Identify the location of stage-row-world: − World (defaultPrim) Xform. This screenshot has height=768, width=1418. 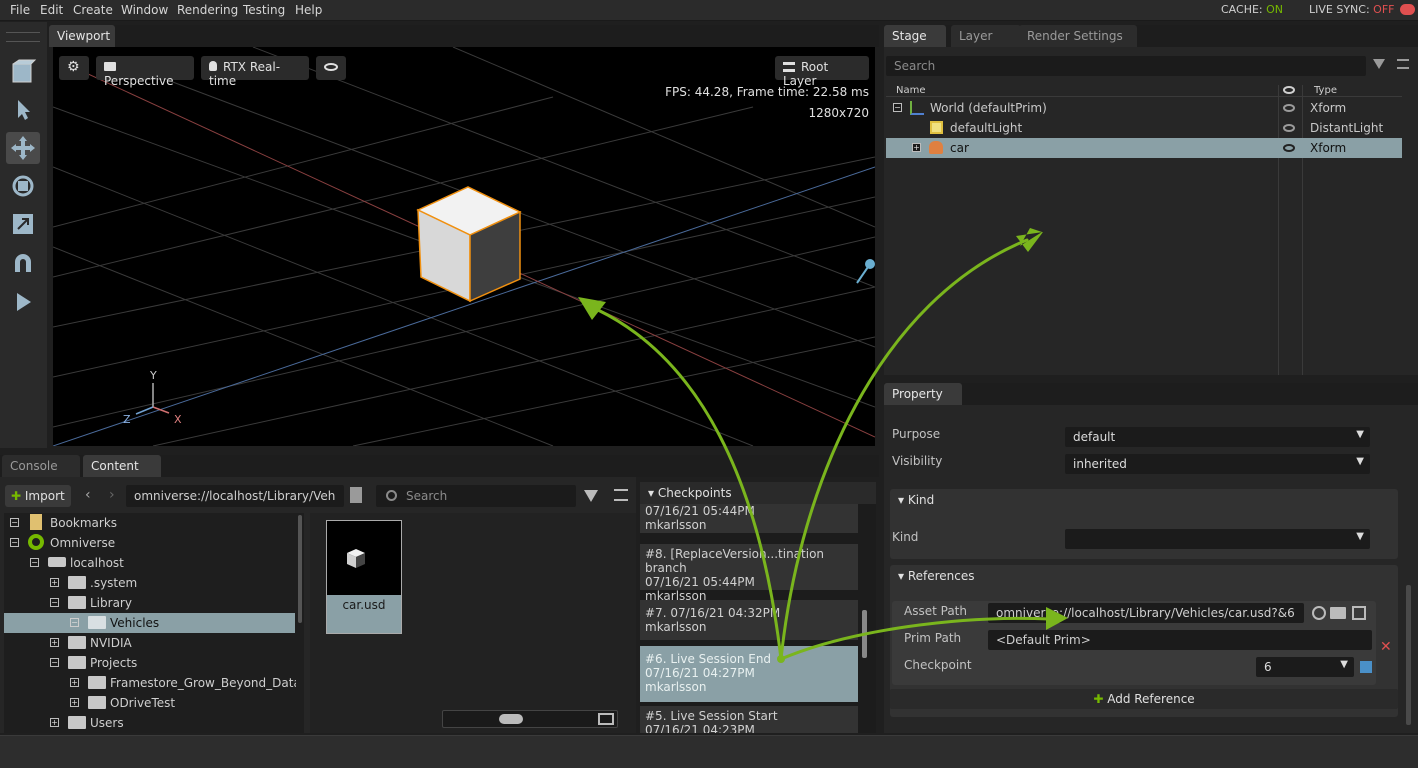
(1144, 108).